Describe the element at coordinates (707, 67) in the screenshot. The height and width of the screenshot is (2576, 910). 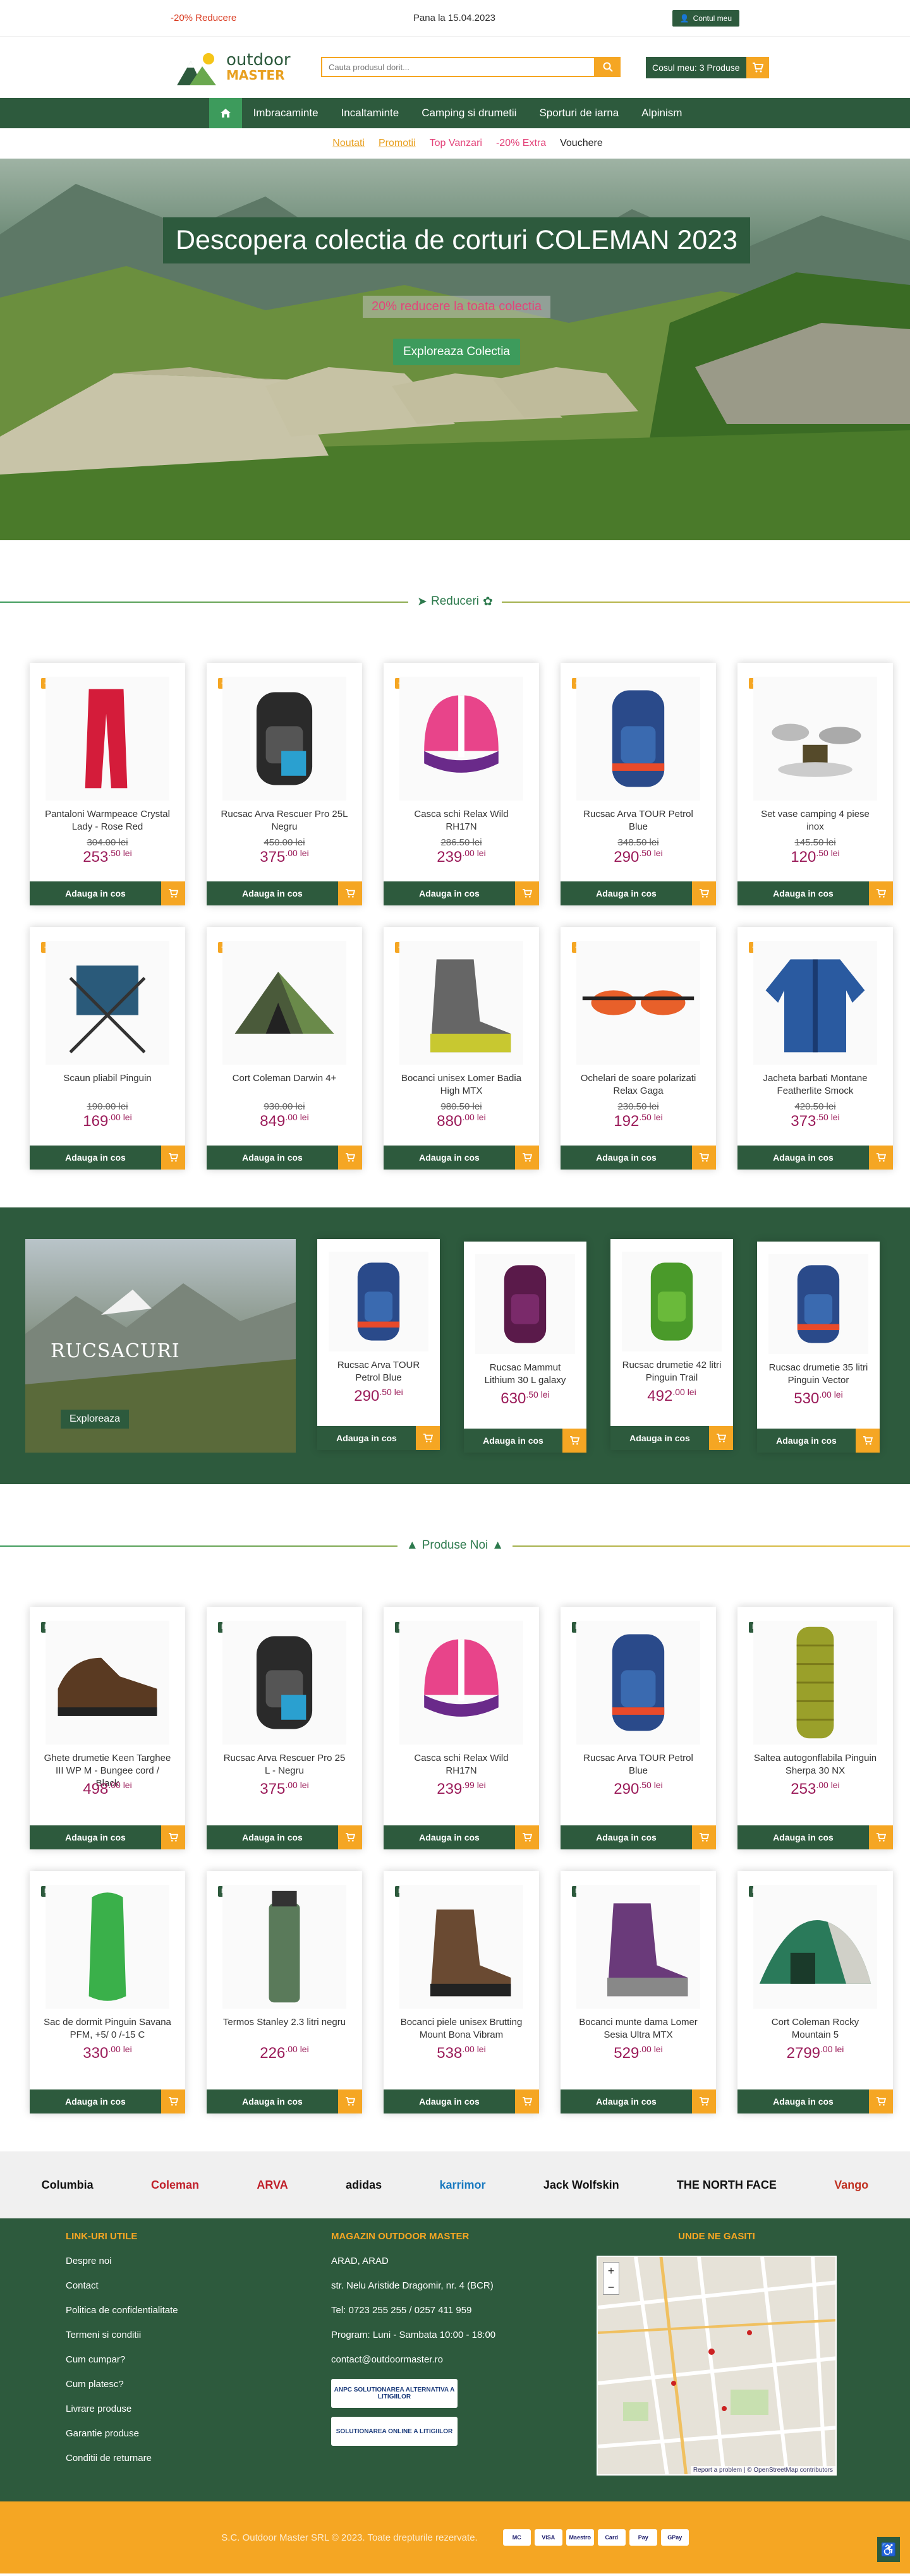
I see `cart-button: Cosul meu: 3 Produse` at that location.